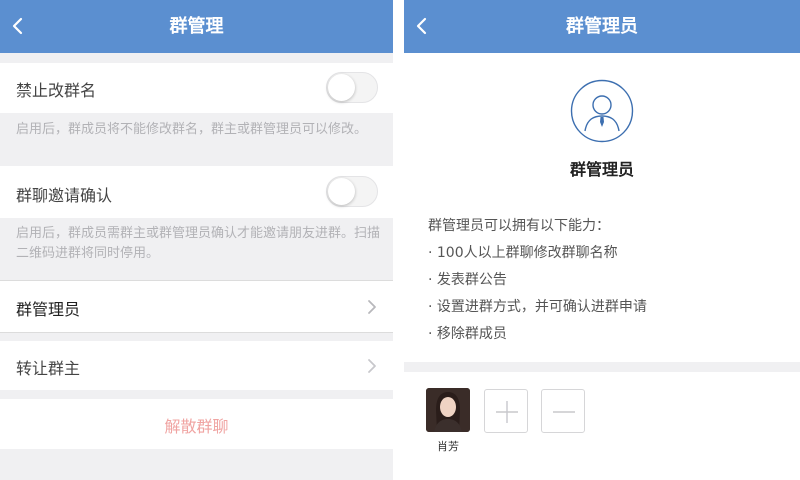  I want to click on page-title: 群管理员, so click(602, 26).